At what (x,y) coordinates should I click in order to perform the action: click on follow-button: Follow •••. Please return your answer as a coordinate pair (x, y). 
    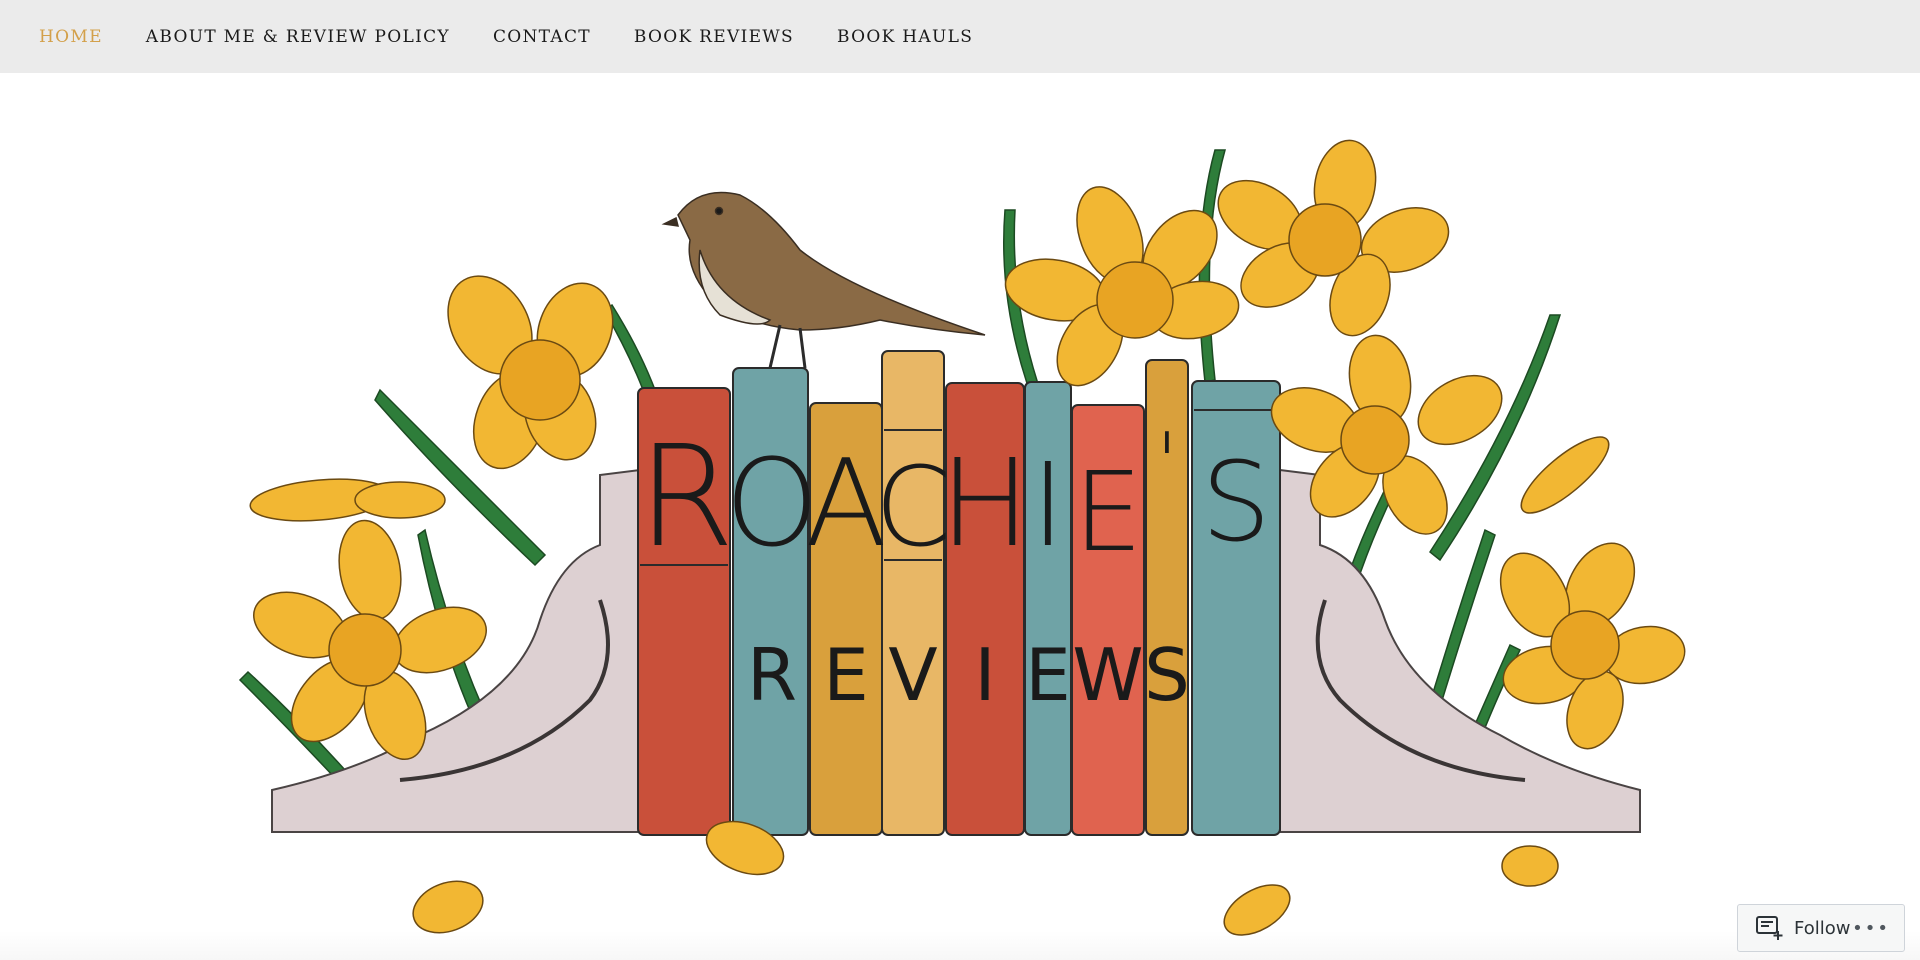
    Looking at the image, I should click on (1821, 928).